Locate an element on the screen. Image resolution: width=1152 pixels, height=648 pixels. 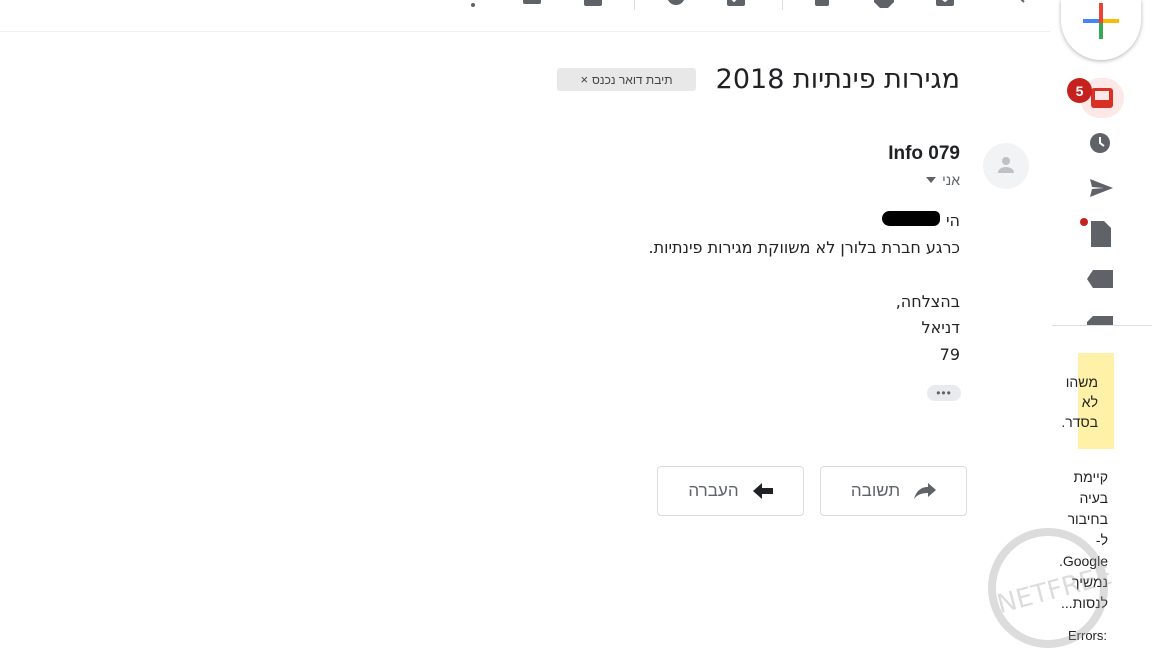
avatar is located at coordinates (1006, 166).